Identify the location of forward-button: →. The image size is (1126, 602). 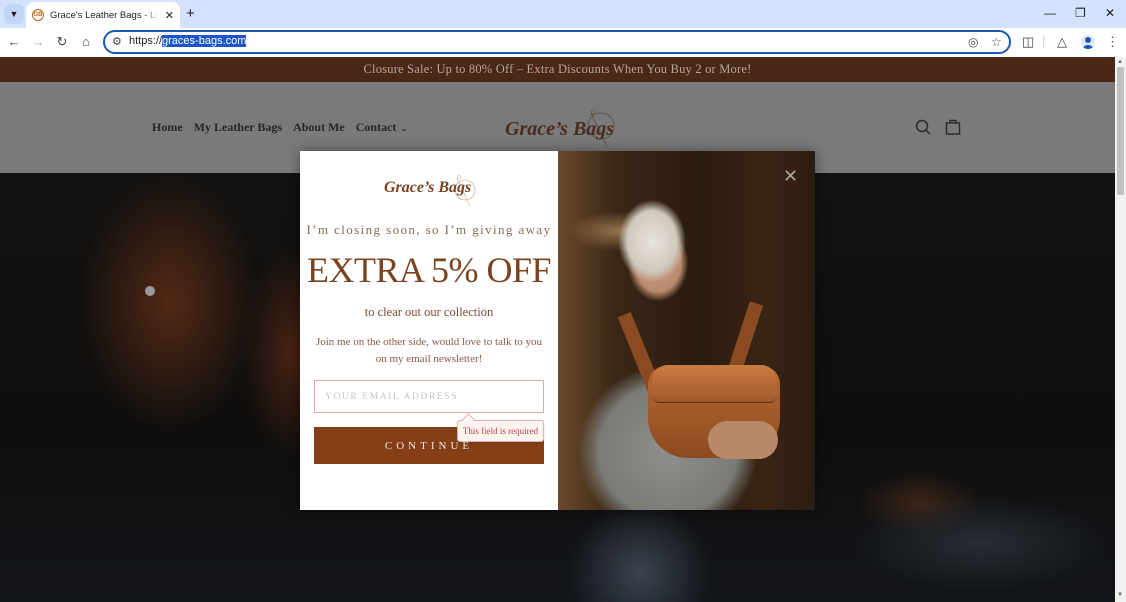
(38, 41).